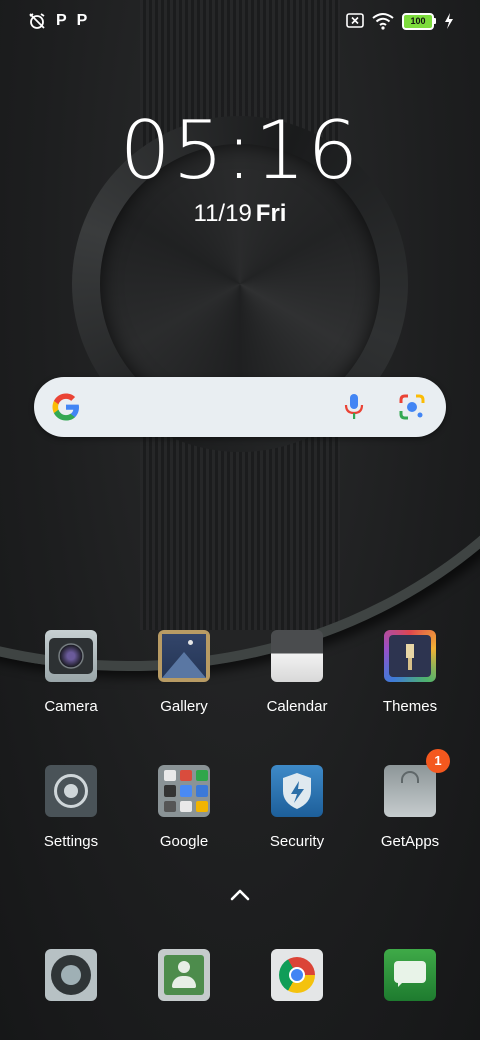  I want to click on app-label: Themes, so click(410, 706).